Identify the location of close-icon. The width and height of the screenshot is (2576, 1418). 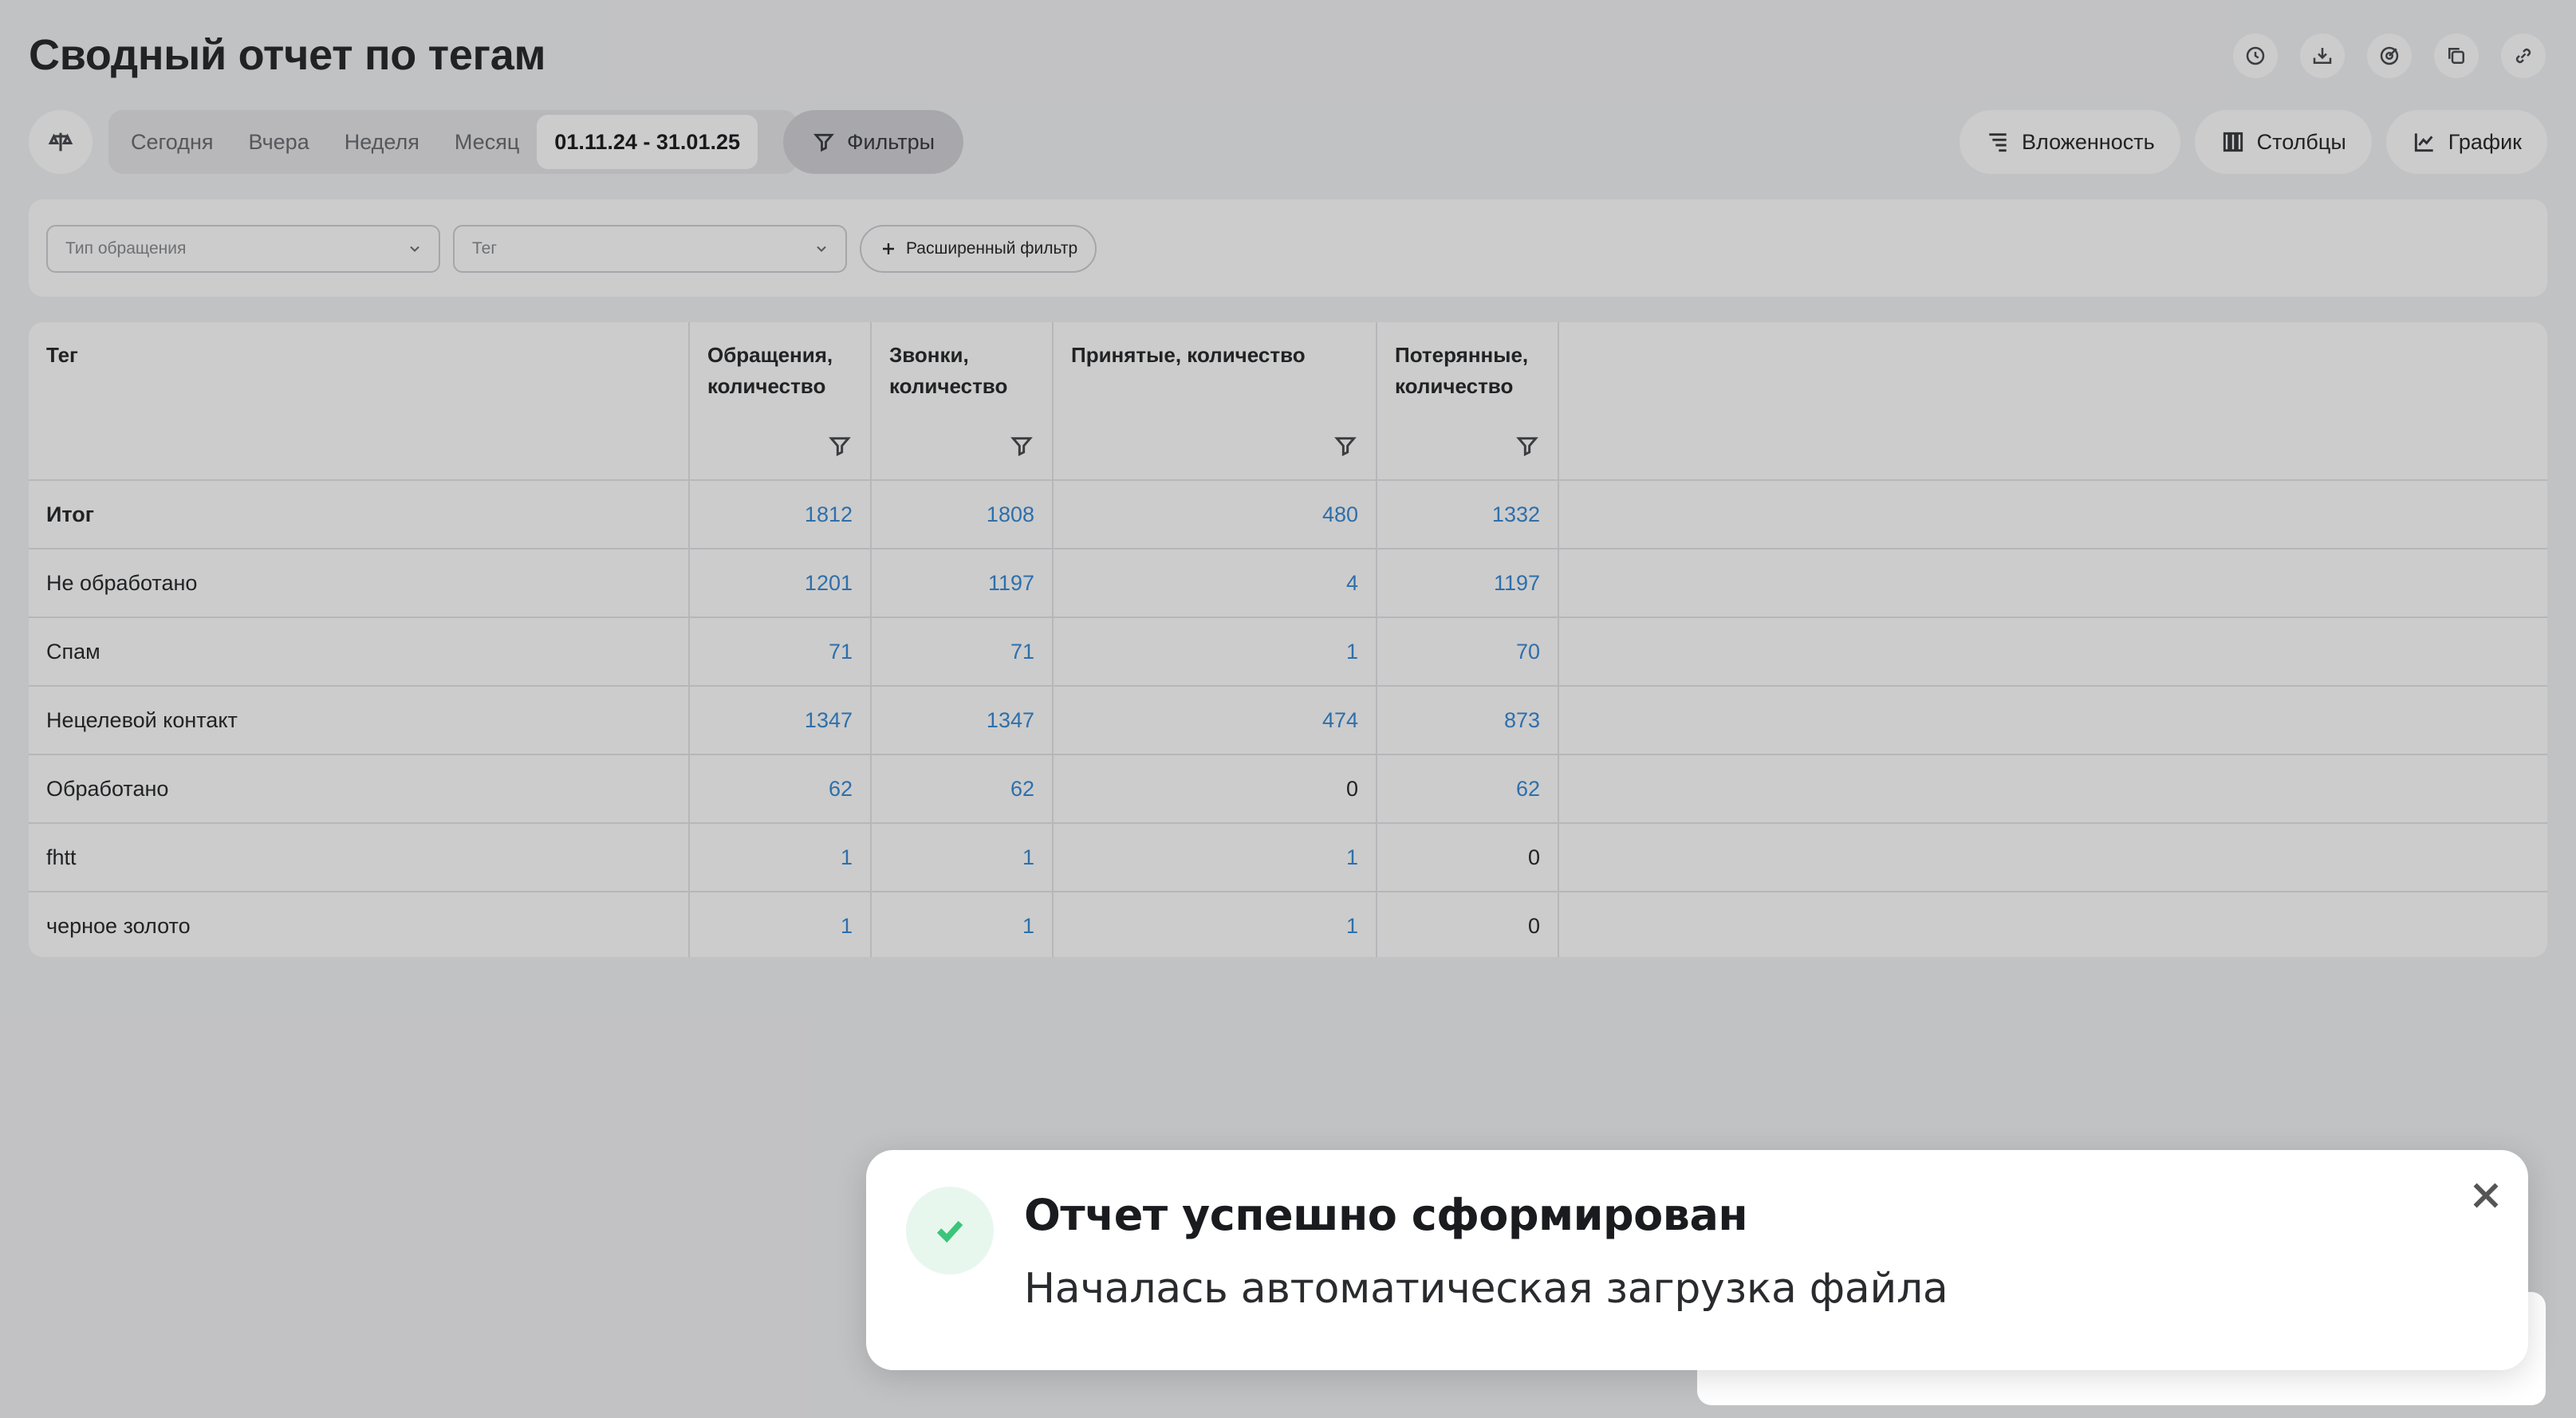
(2486, 1195).